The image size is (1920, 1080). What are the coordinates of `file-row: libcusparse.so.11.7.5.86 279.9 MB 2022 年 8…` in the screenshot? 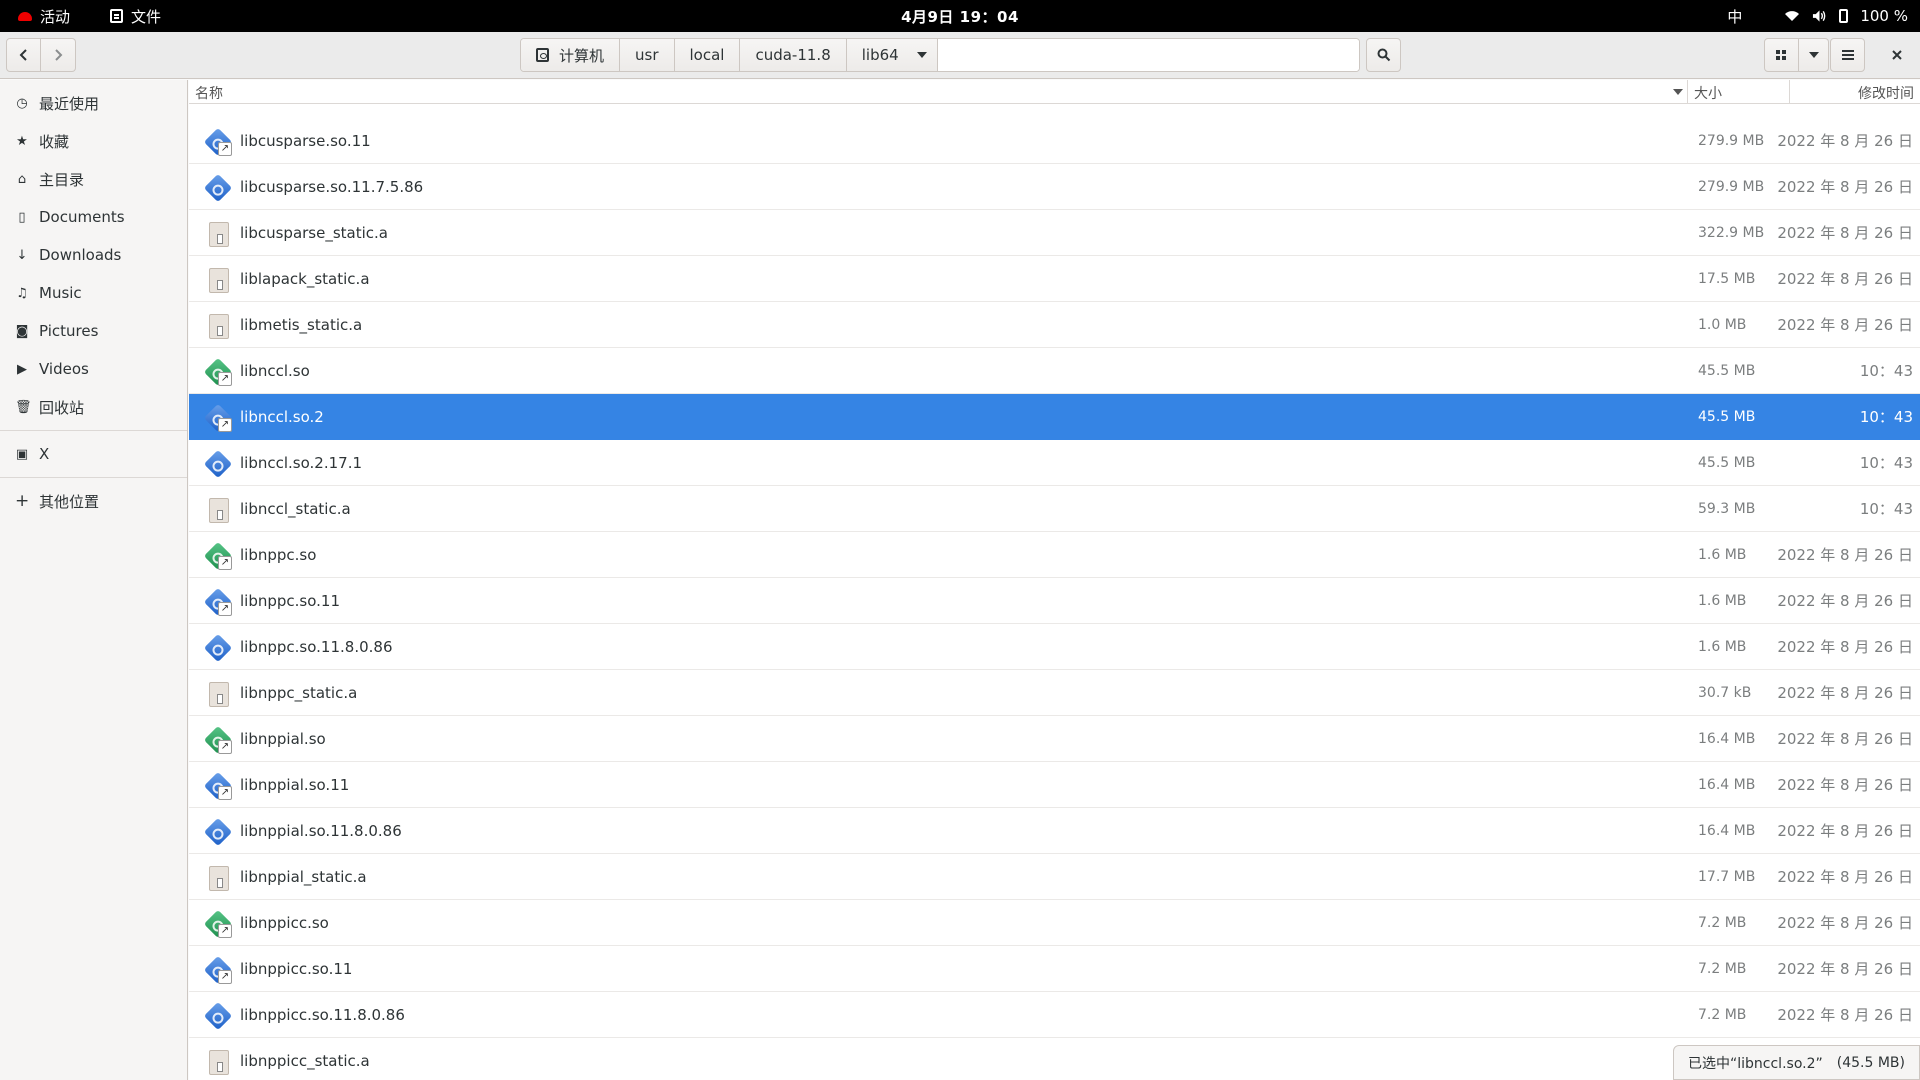 It's located at (1054, 187).